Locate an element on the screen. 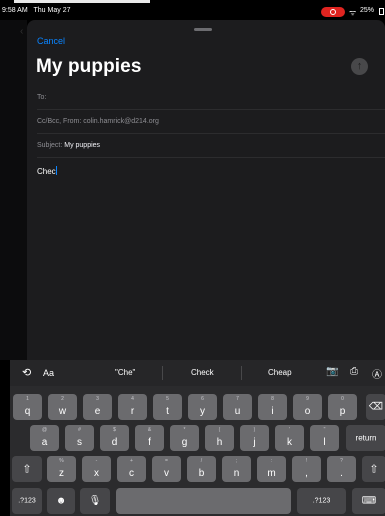  key-i: 8i is located at coordinates (272, 407).